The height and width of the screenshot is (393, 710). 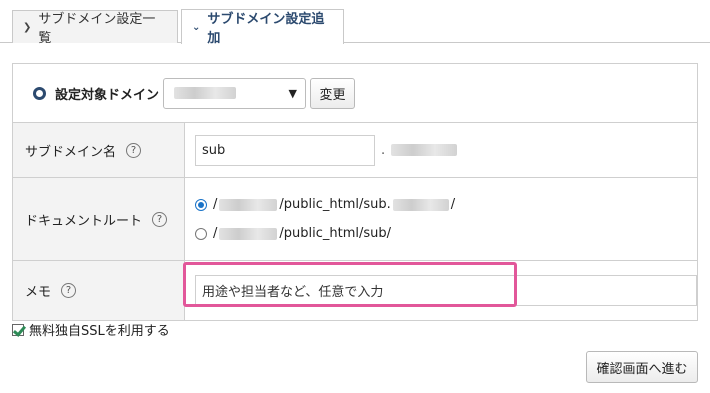 I want to click on confirm-button: 確認画面へ進む, so click(x=642, y=367).